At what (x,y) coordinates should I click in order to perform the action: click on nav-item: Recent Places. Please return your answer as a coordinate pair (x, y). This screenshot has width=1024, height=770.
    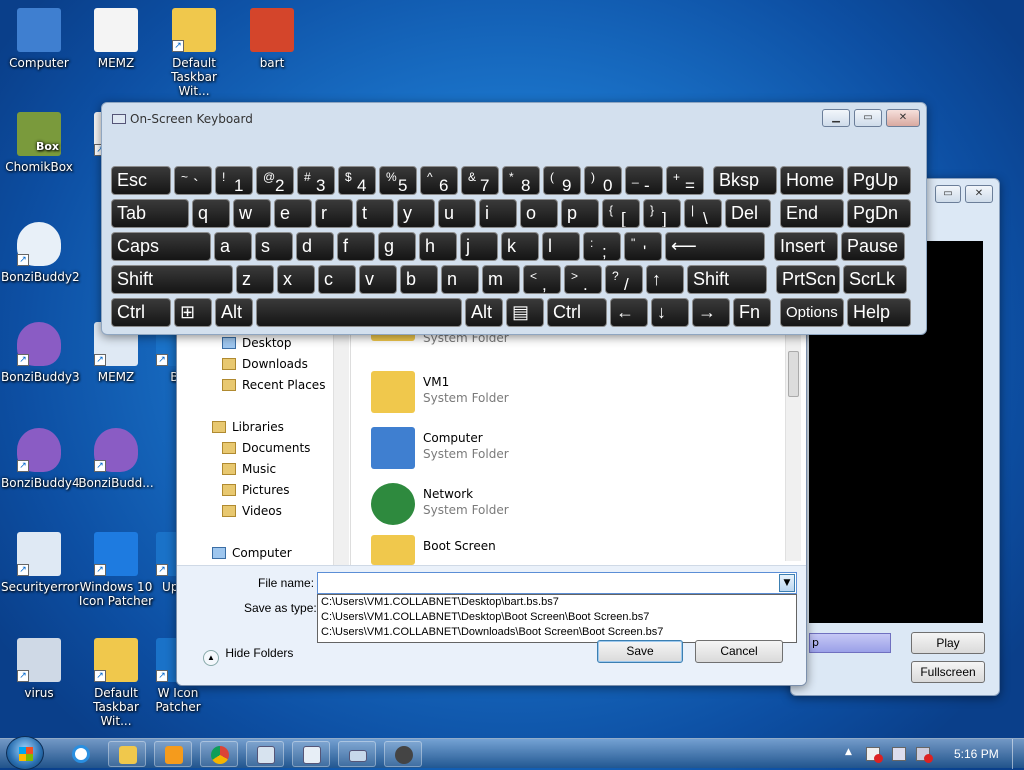
    Looking at the image, I should click on (273, 385).